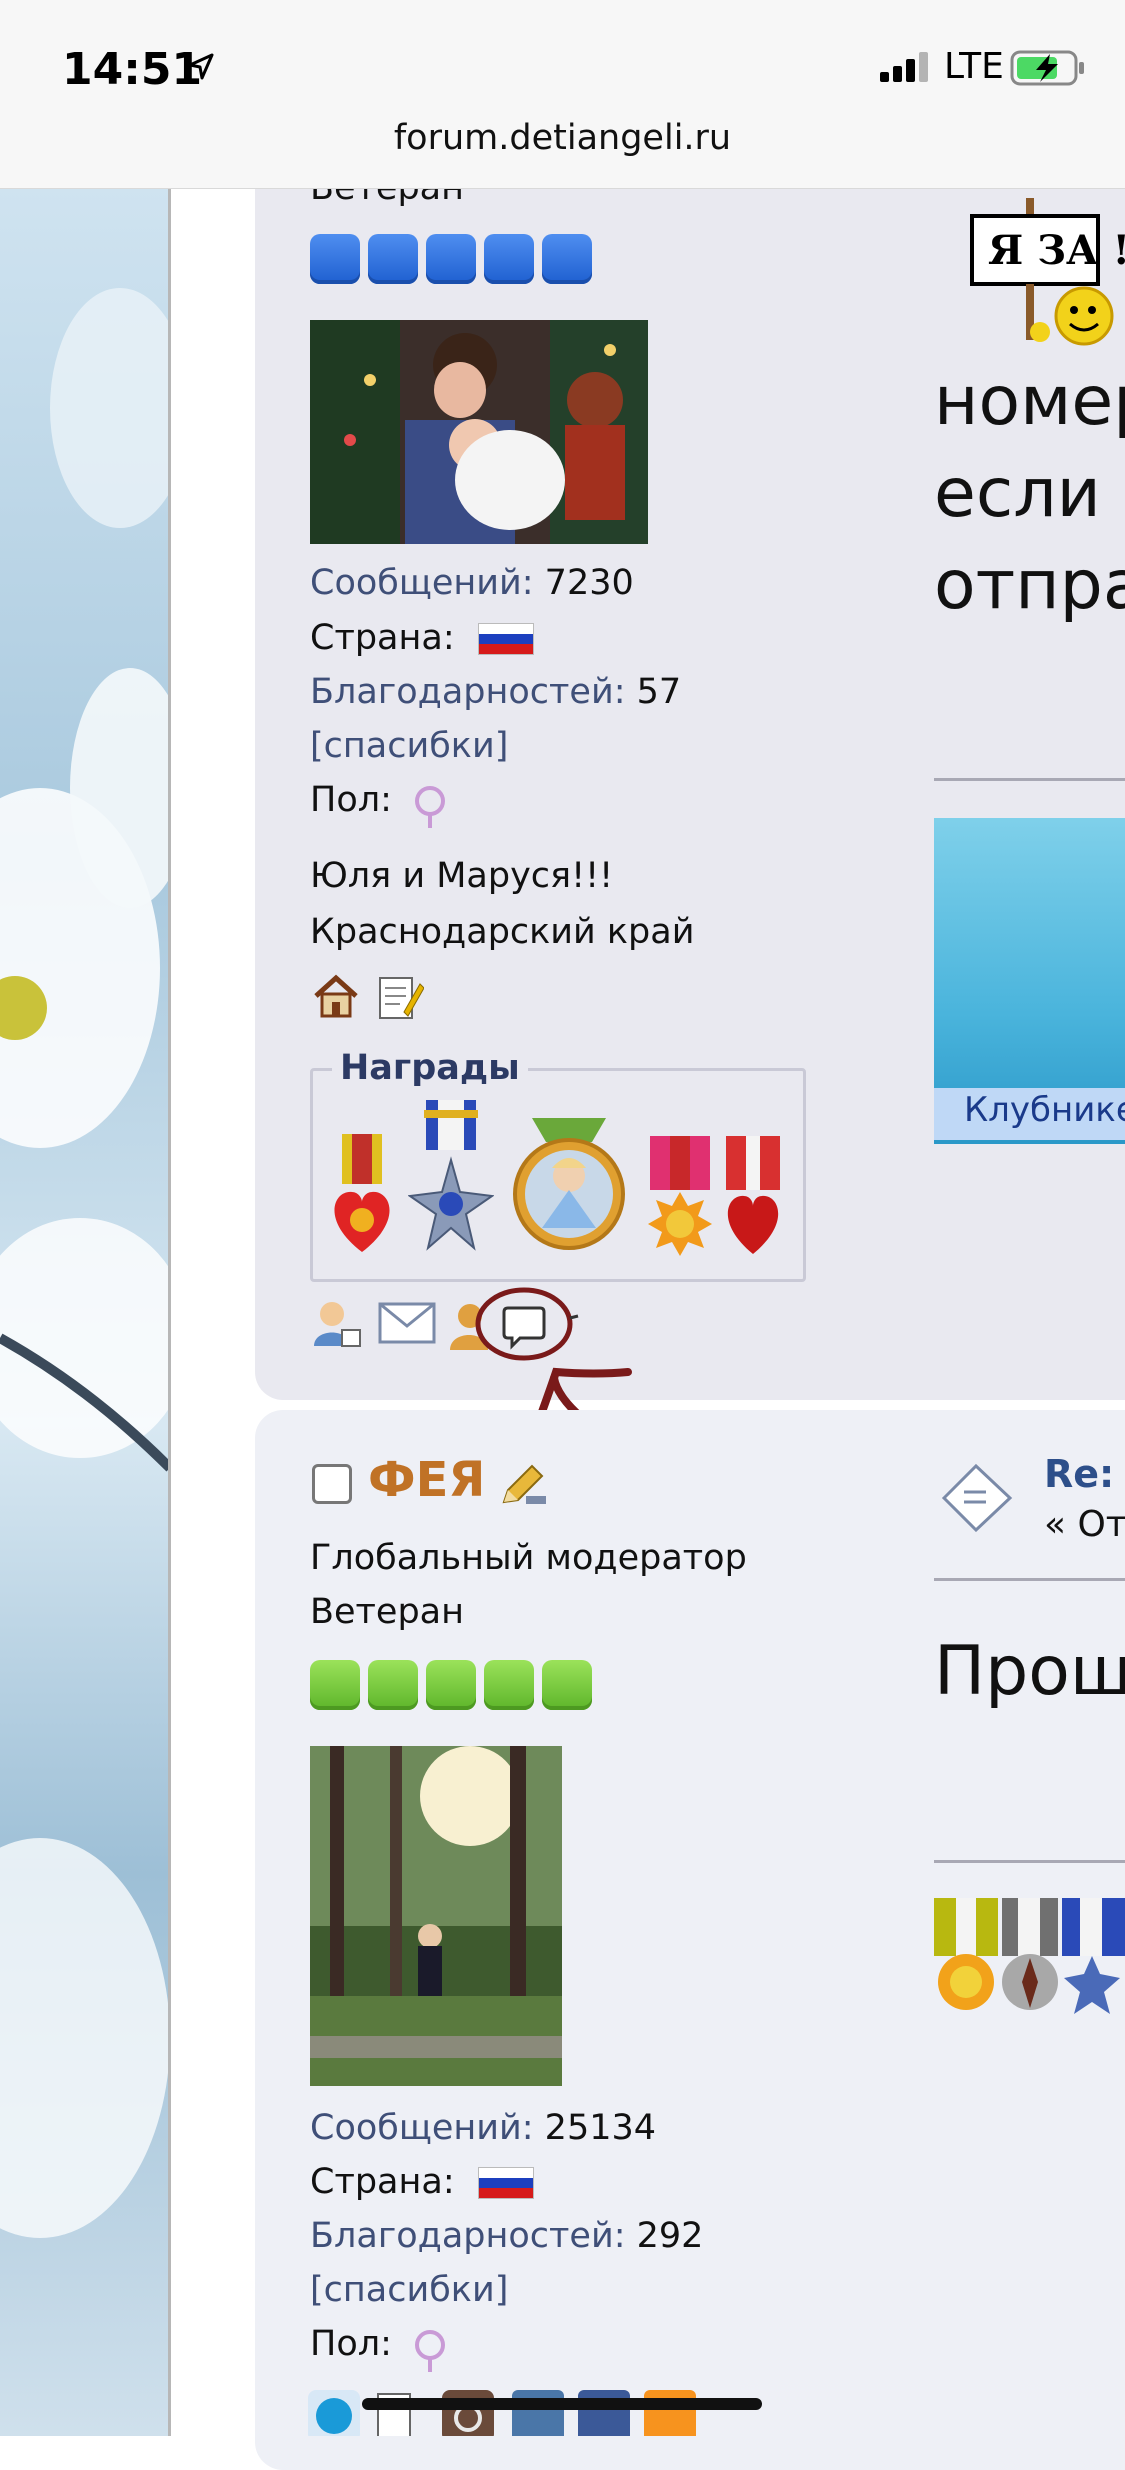 The width and height of the screenshot is (1125, 2470). I want to click on messages-value: 25134, so click(600, 2128).